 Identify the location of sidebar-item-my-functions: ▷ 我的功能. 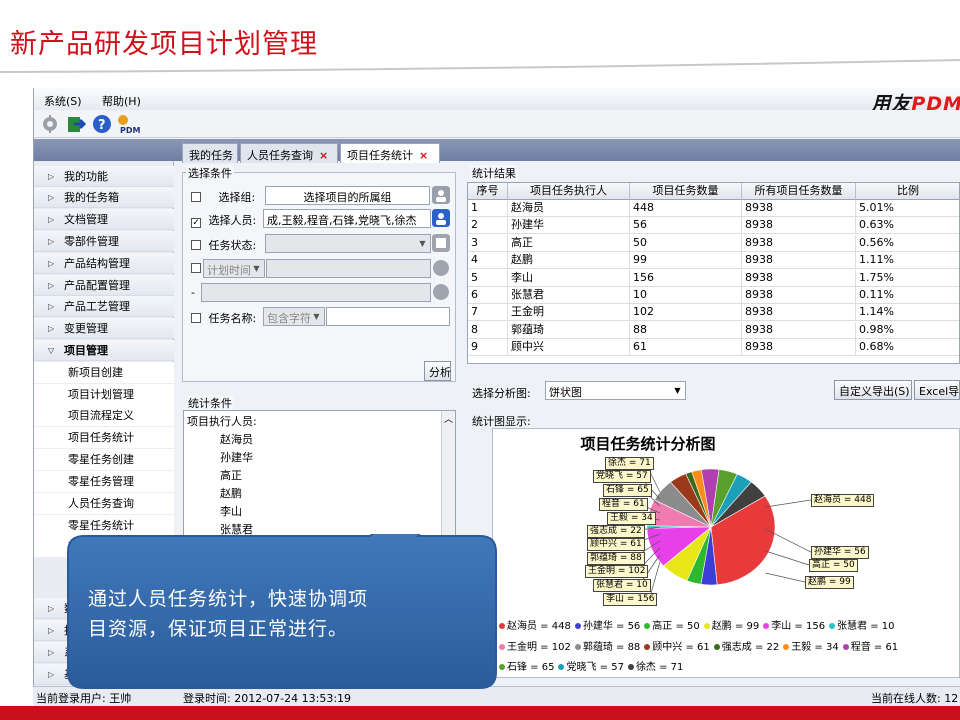
(104, 176).